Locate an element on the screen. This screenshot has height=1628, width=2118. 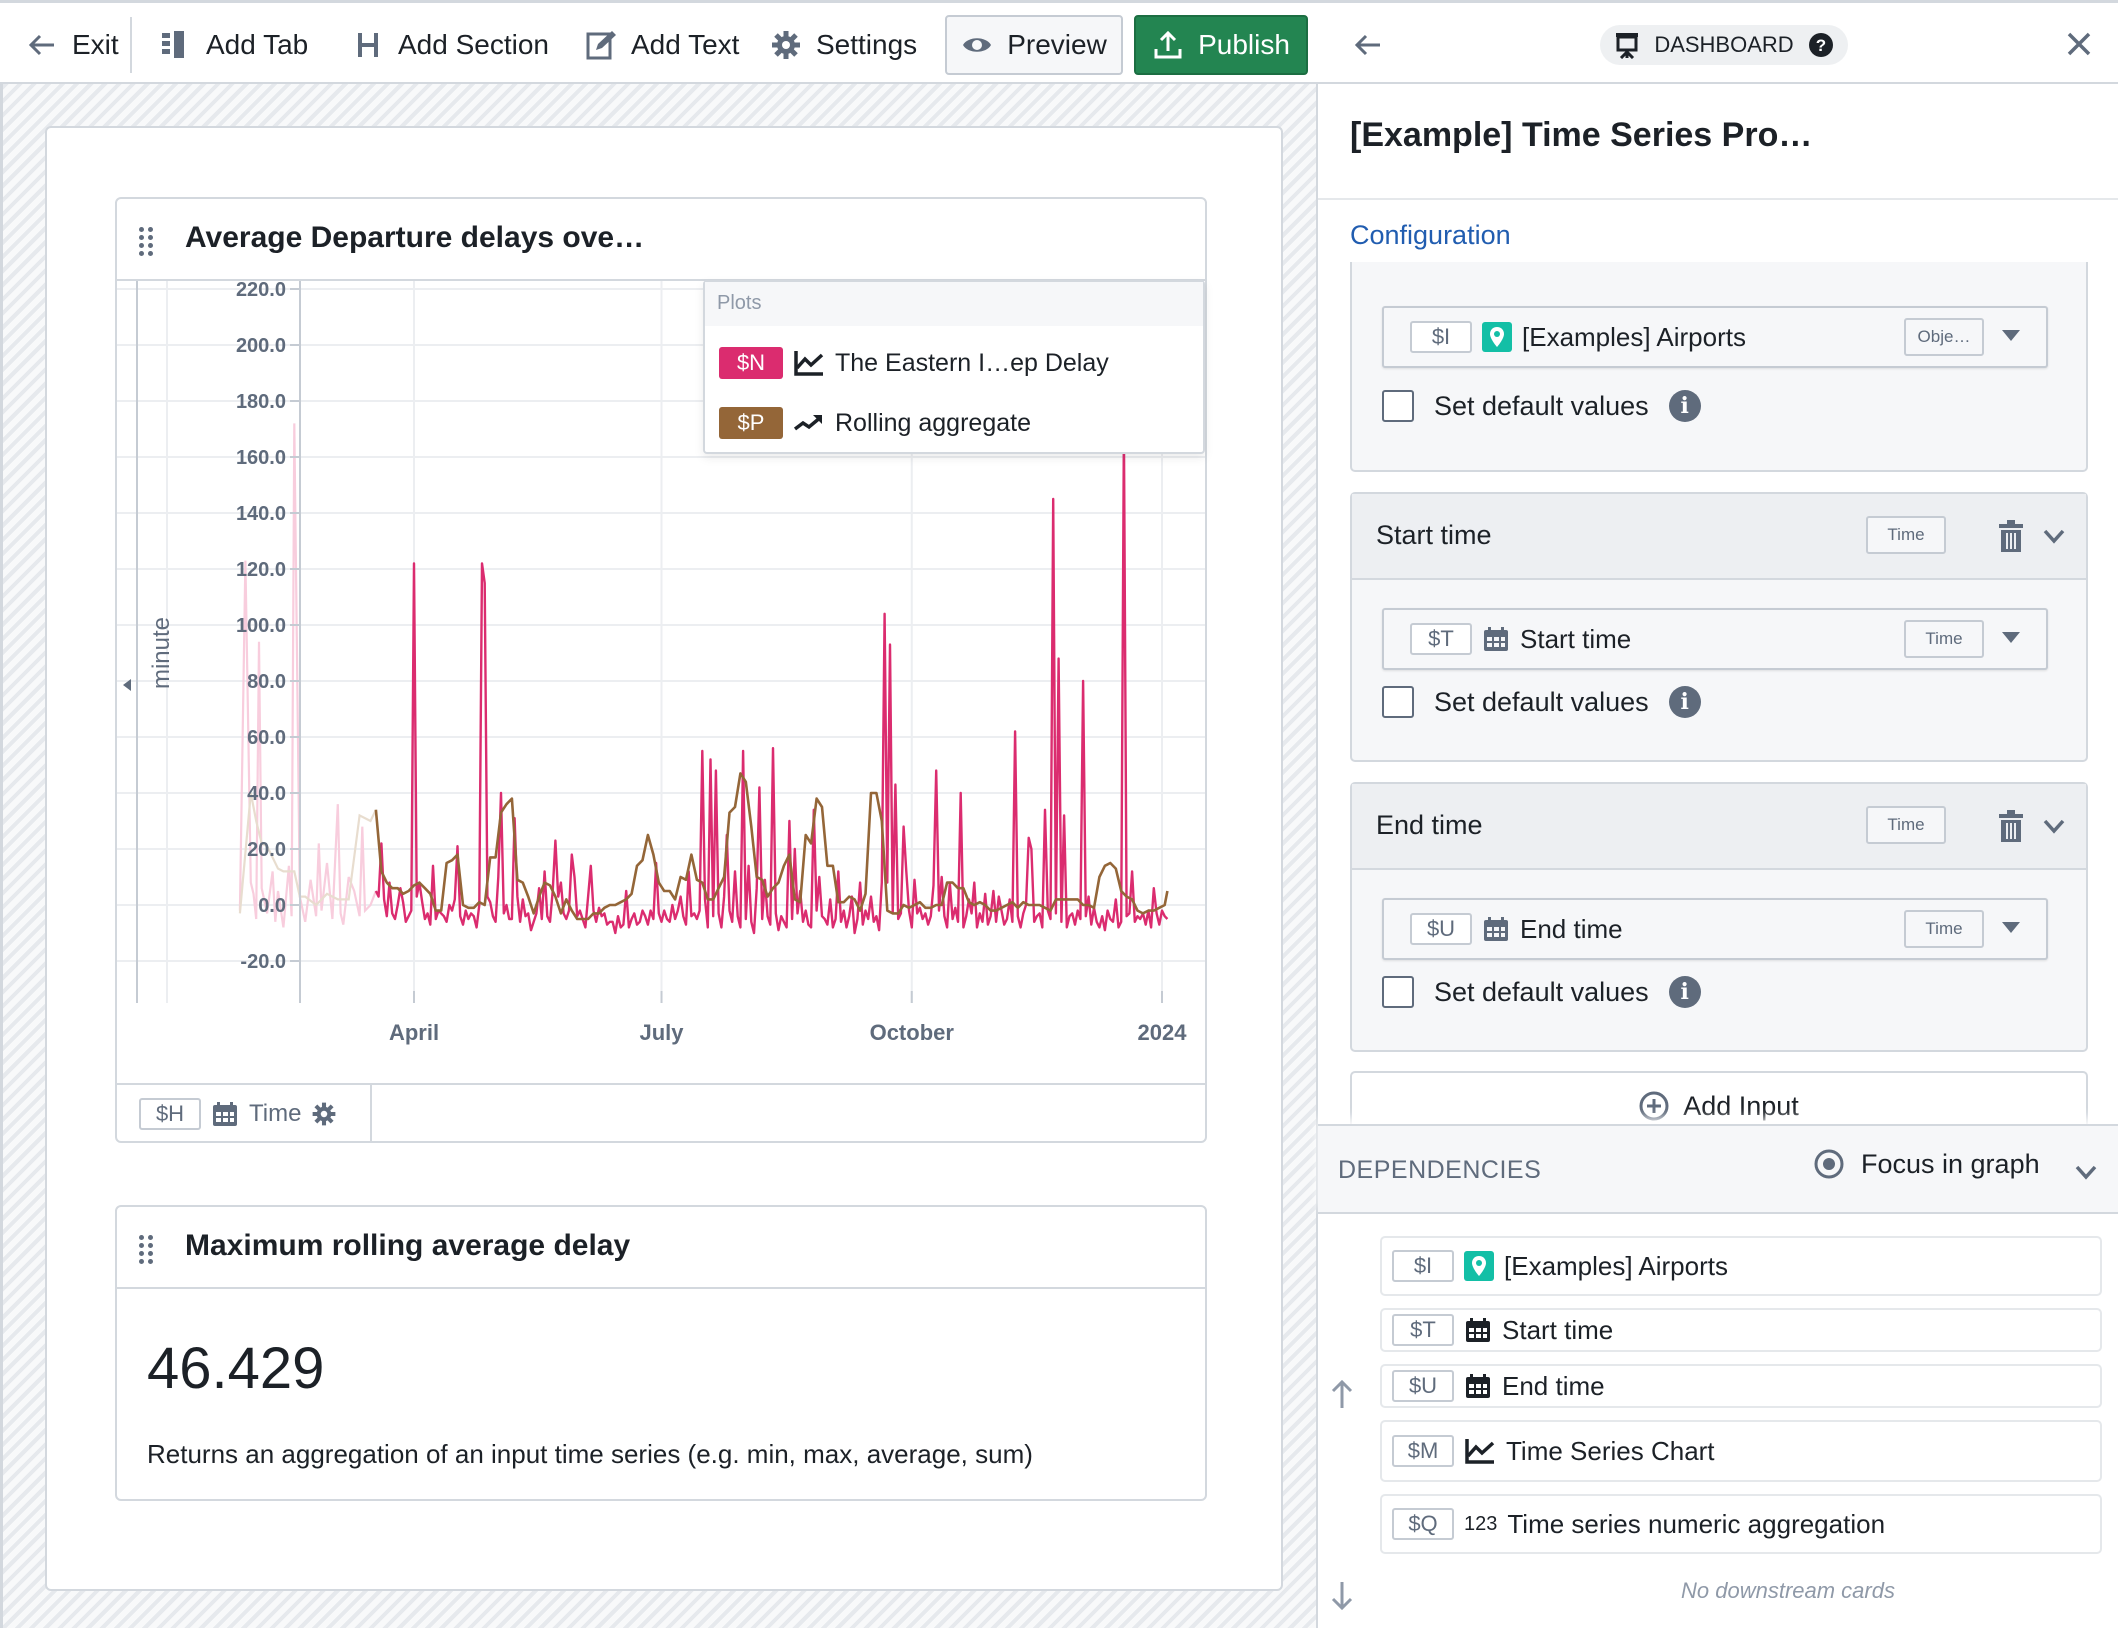
panel-tabs: Configuration is located at coordinates (1718, 235).